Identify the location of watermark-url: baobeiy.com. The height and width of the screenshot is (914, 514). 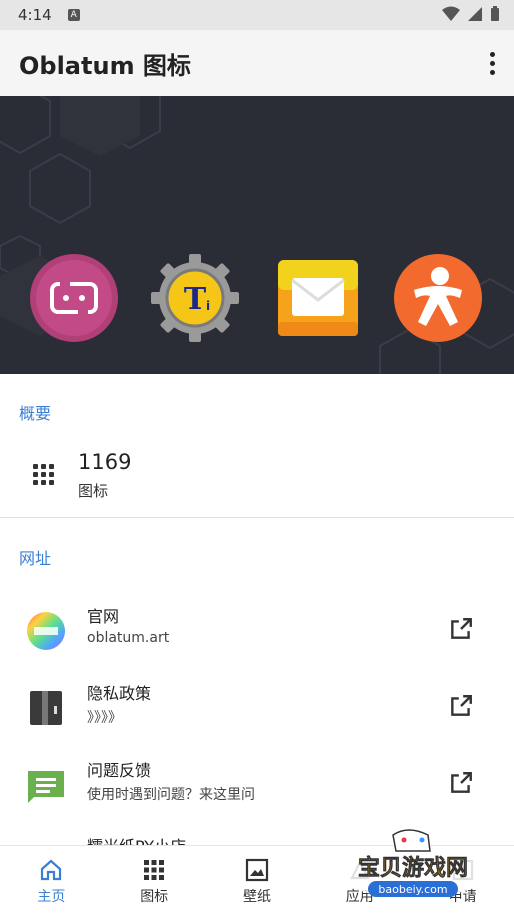
(412, 889).